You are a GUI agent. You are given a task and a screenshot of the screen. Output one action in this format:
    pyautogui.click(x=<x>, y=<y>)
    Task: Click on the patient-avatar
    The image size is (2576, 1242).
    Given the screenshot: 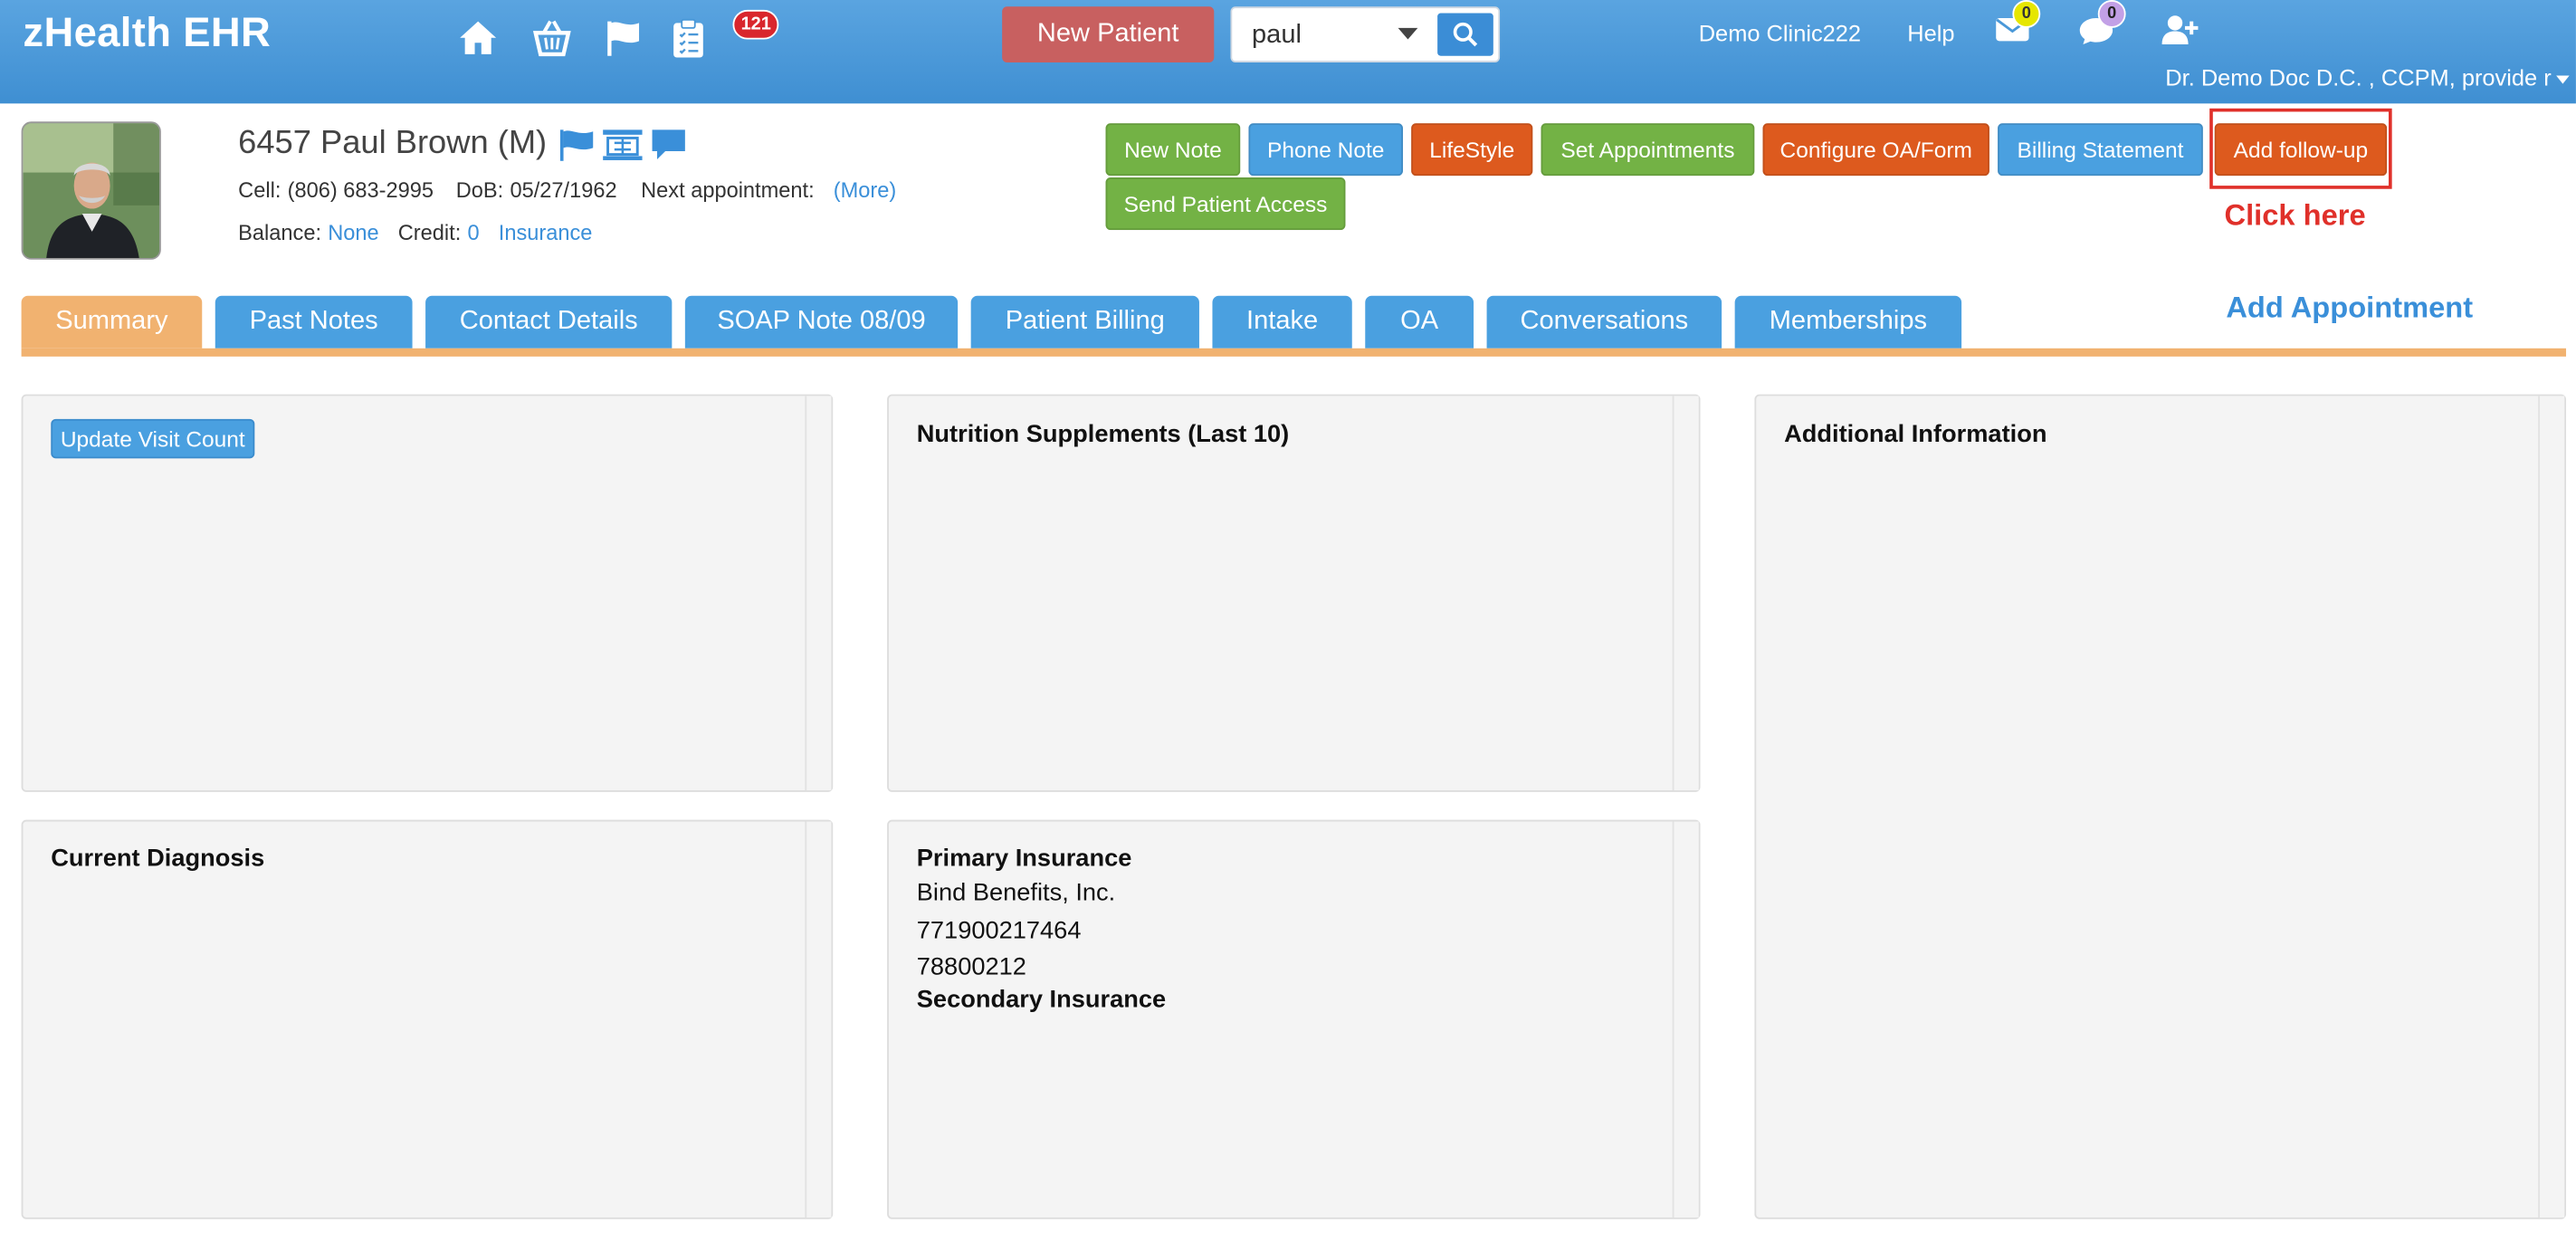 What is the action you would take?
    pyautogui.click(x=91, y=190)
    